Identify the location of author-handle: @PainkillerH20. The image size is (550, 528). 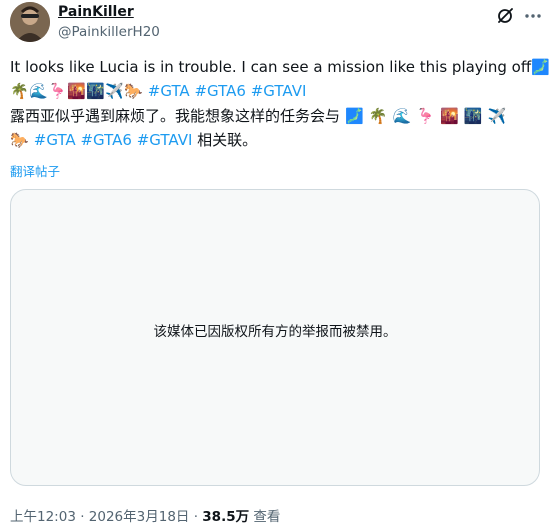
(109, 32).